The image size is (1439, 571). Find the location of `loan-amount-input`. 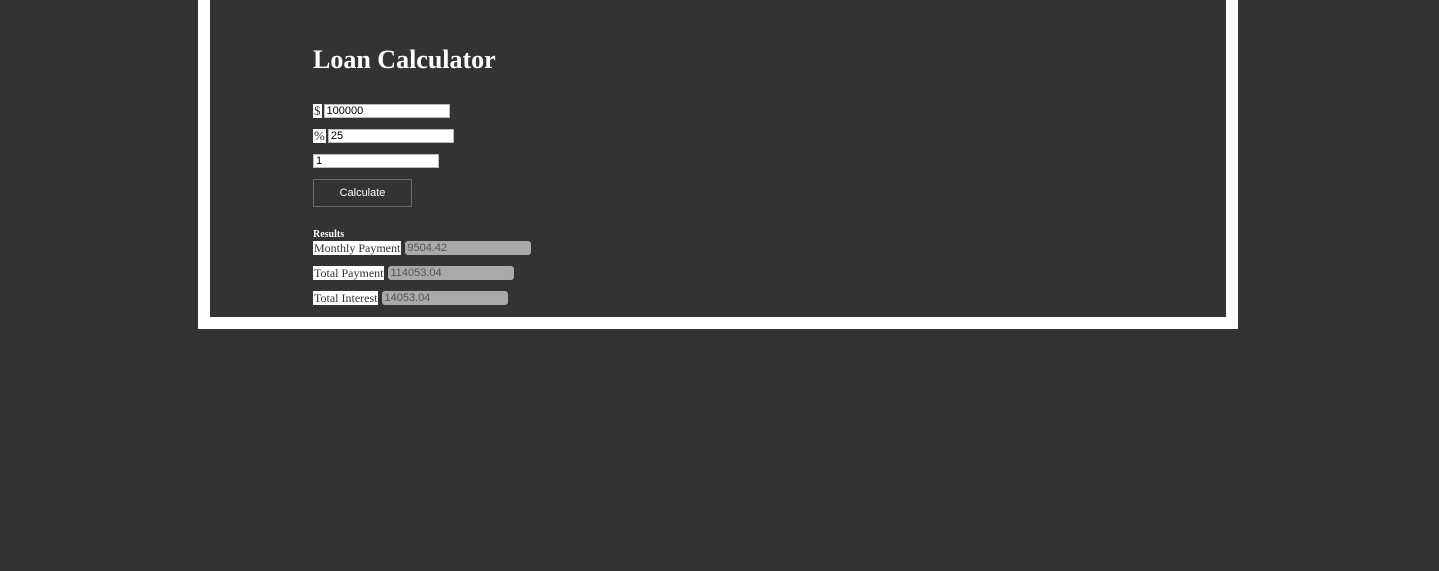

loan-amount-input is located at coordinates (386, 111).